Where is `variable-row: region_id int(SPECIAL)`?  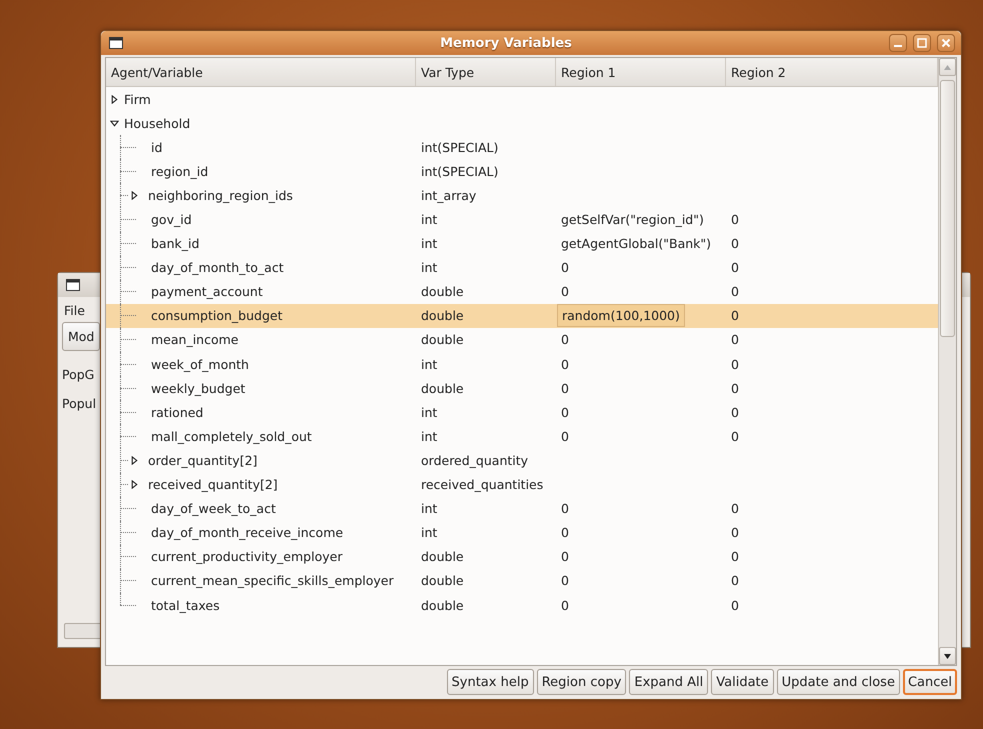 variable-row: region_id int(SPECIAL) is located at coordinates (522, 171).